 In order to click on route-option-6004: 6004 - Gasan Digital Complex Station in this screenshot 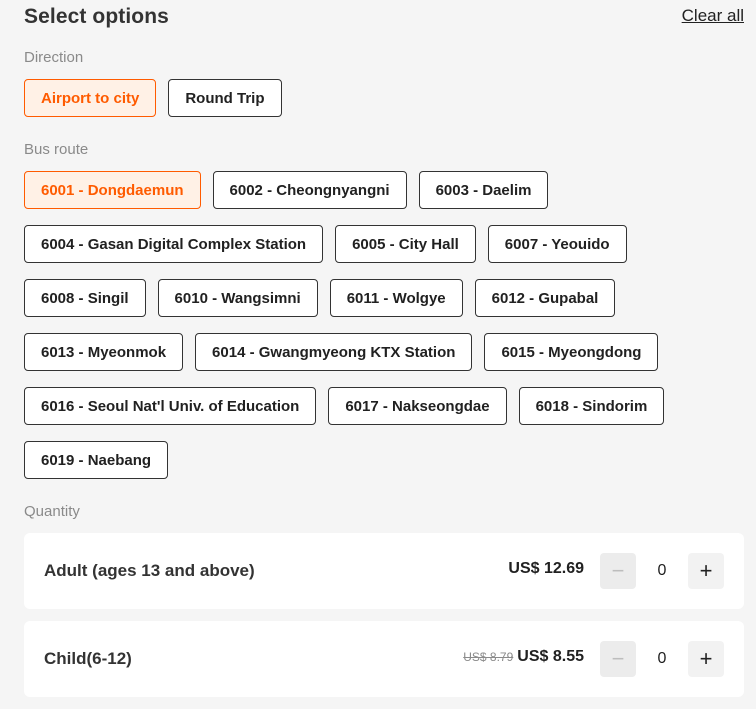, I will do `click(174, 244)`.